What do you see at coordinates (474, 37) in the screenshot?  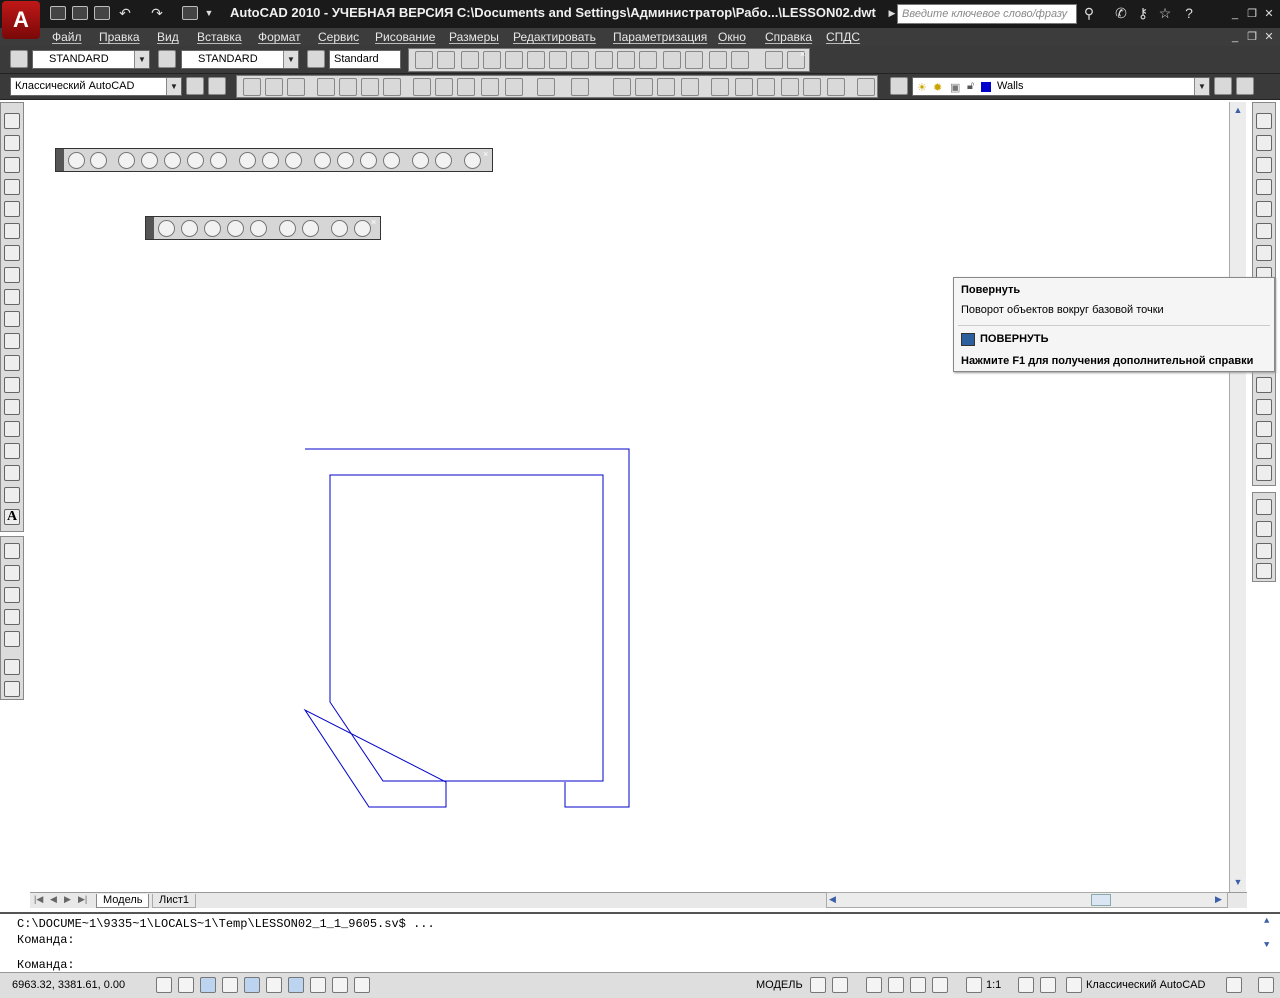 I see `menu-dimension: Размеры` at bounding box center [474, 37].